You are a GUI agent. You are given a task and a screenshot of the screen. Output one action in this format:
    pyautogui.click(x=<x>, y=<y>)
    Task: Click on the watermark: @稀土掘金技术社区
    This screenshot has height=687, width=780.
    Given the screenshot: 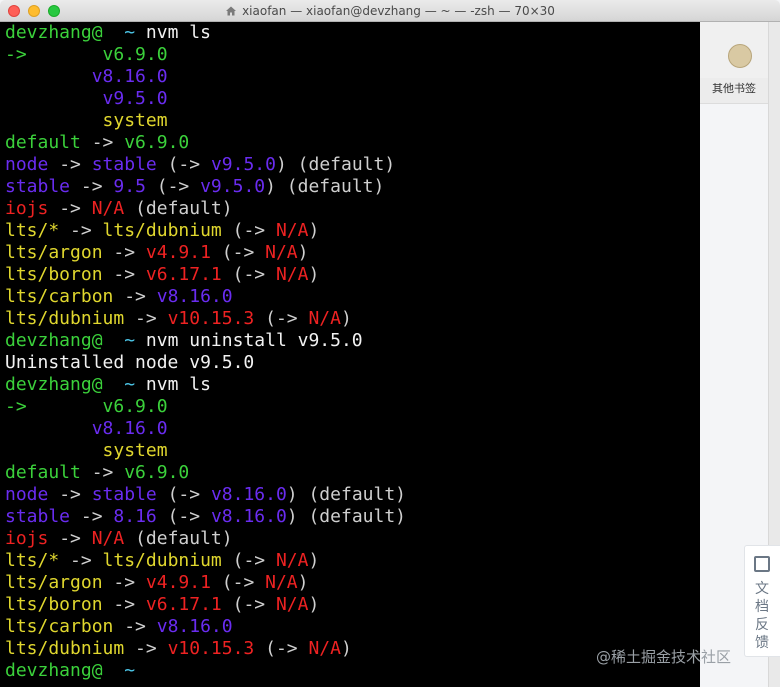 What is the action you would take?
    pyautogui.click(x=664, y=657)
    